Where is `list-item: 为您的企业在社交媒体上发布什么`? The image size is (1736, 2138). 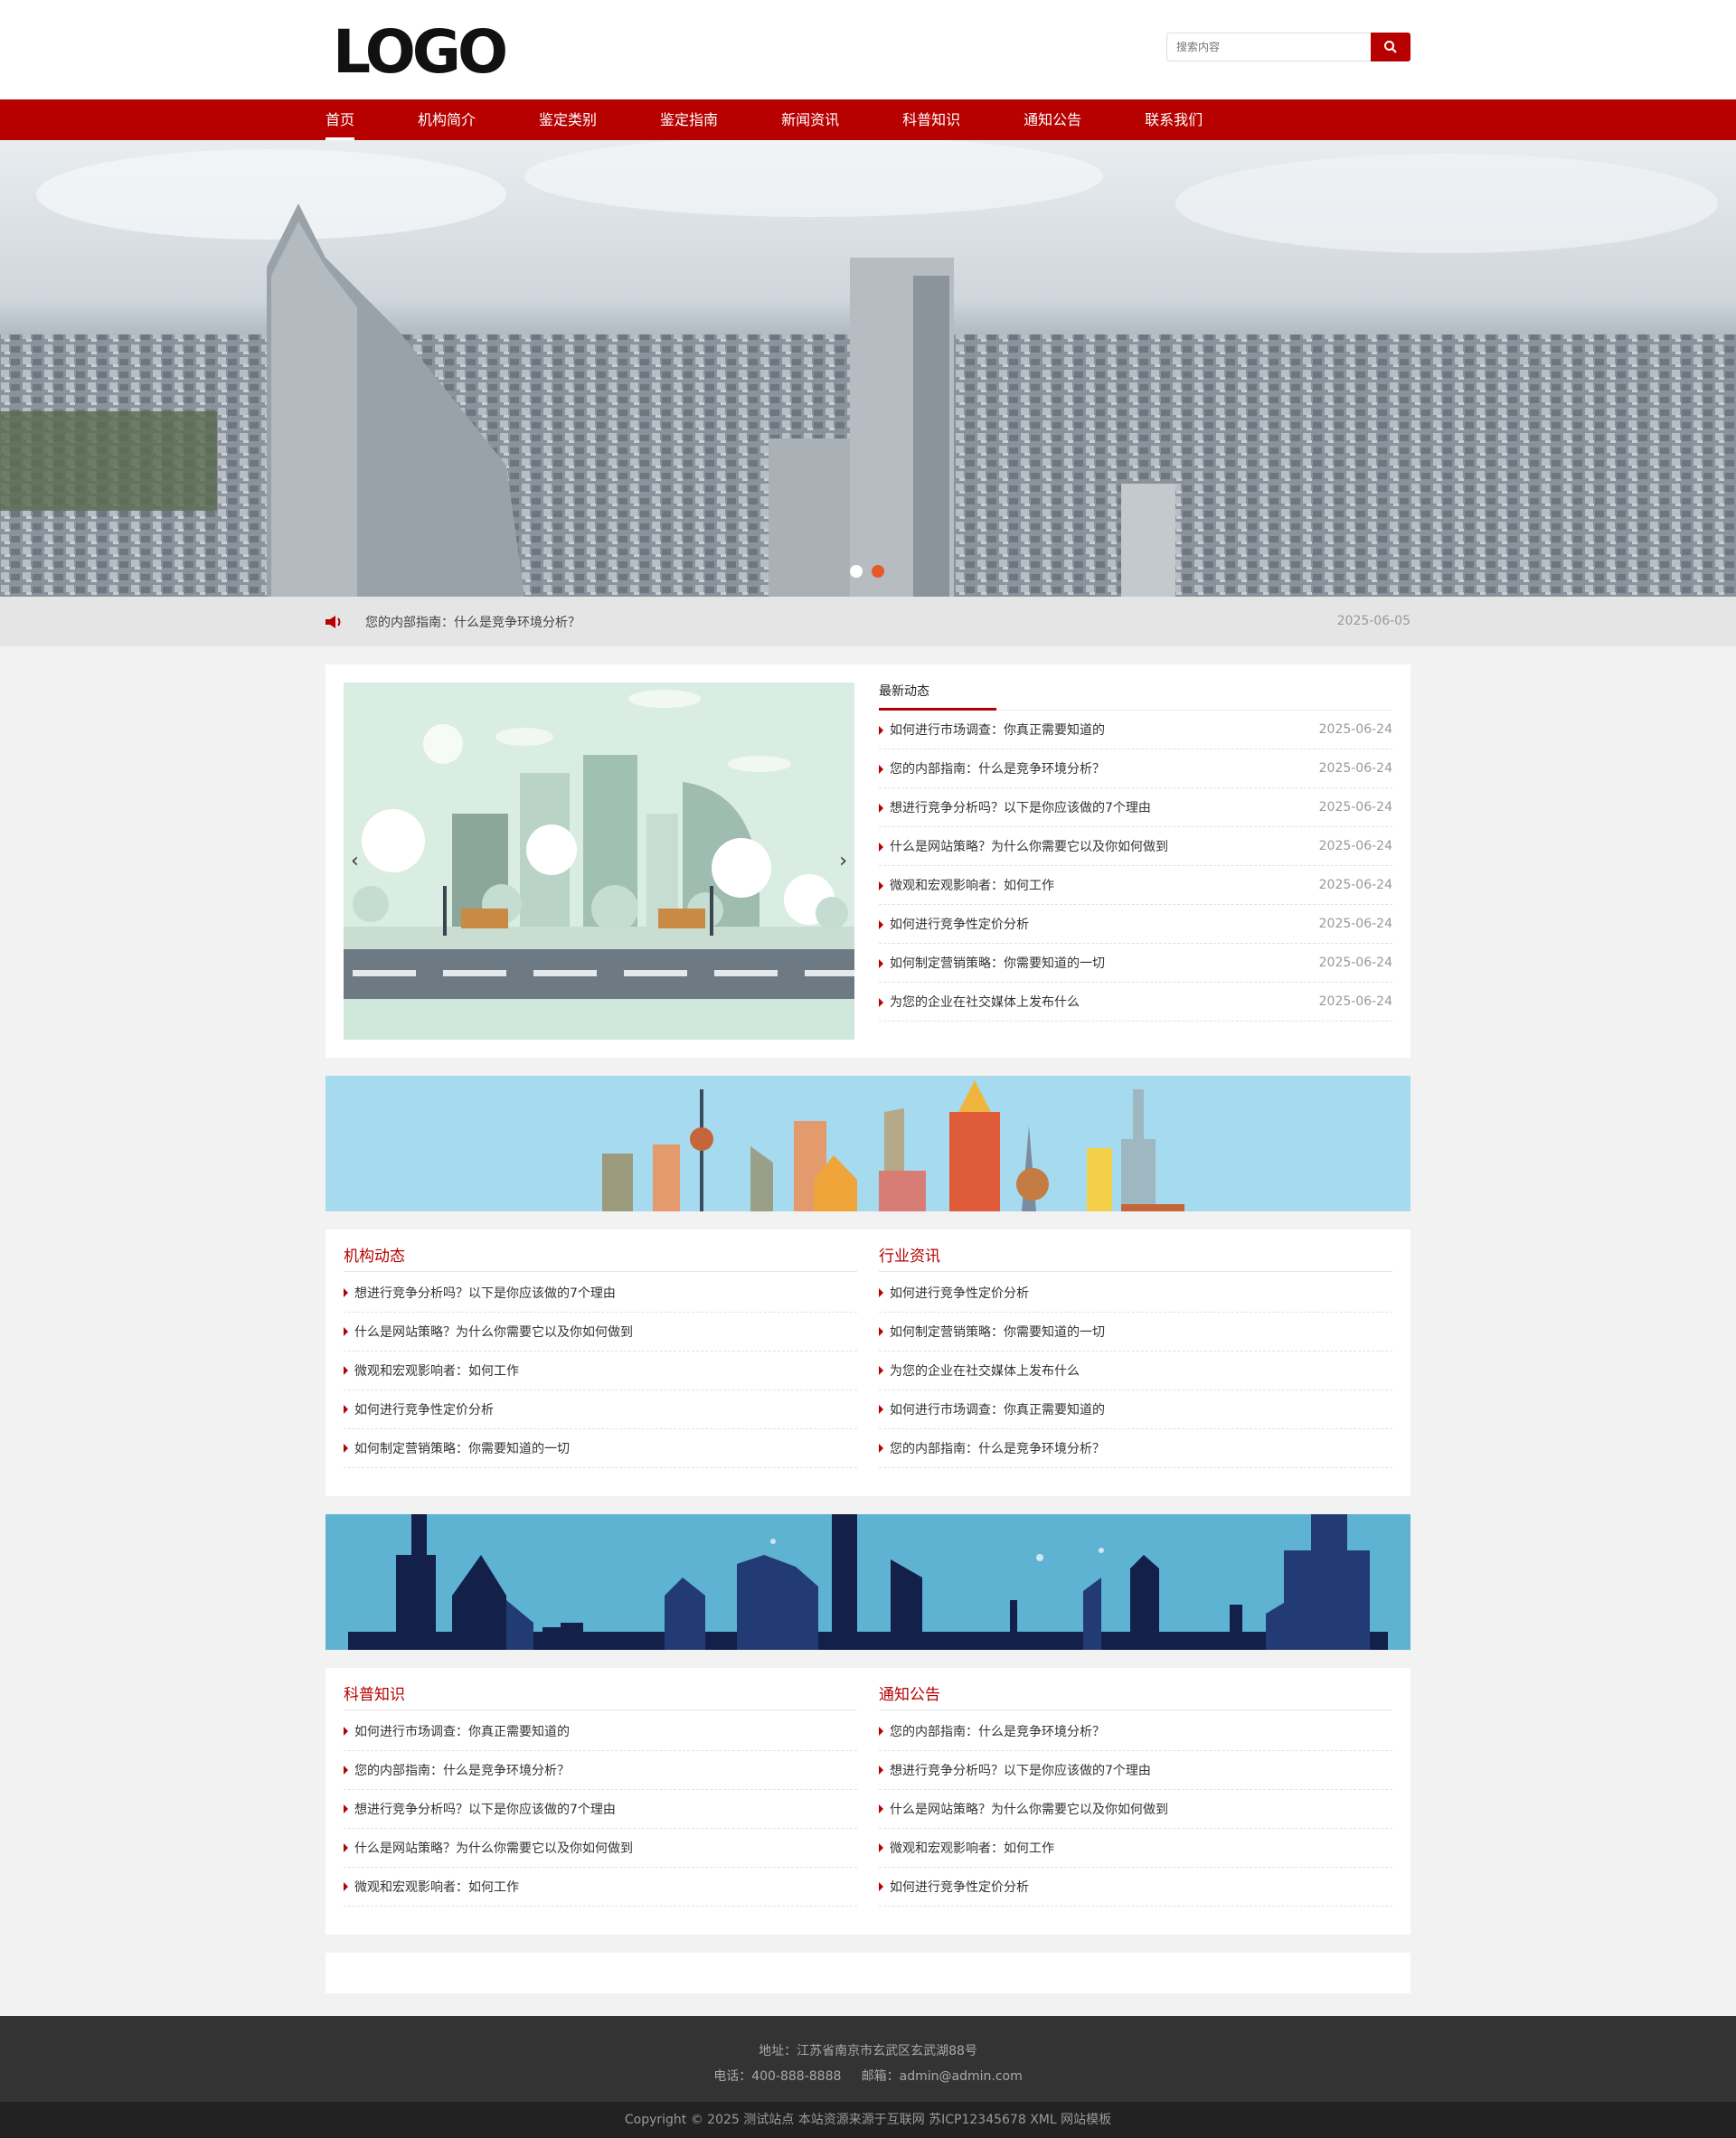 list-item: 为您的企业在社交媒体上发布什么 is located at coordinates (1135, 1371).